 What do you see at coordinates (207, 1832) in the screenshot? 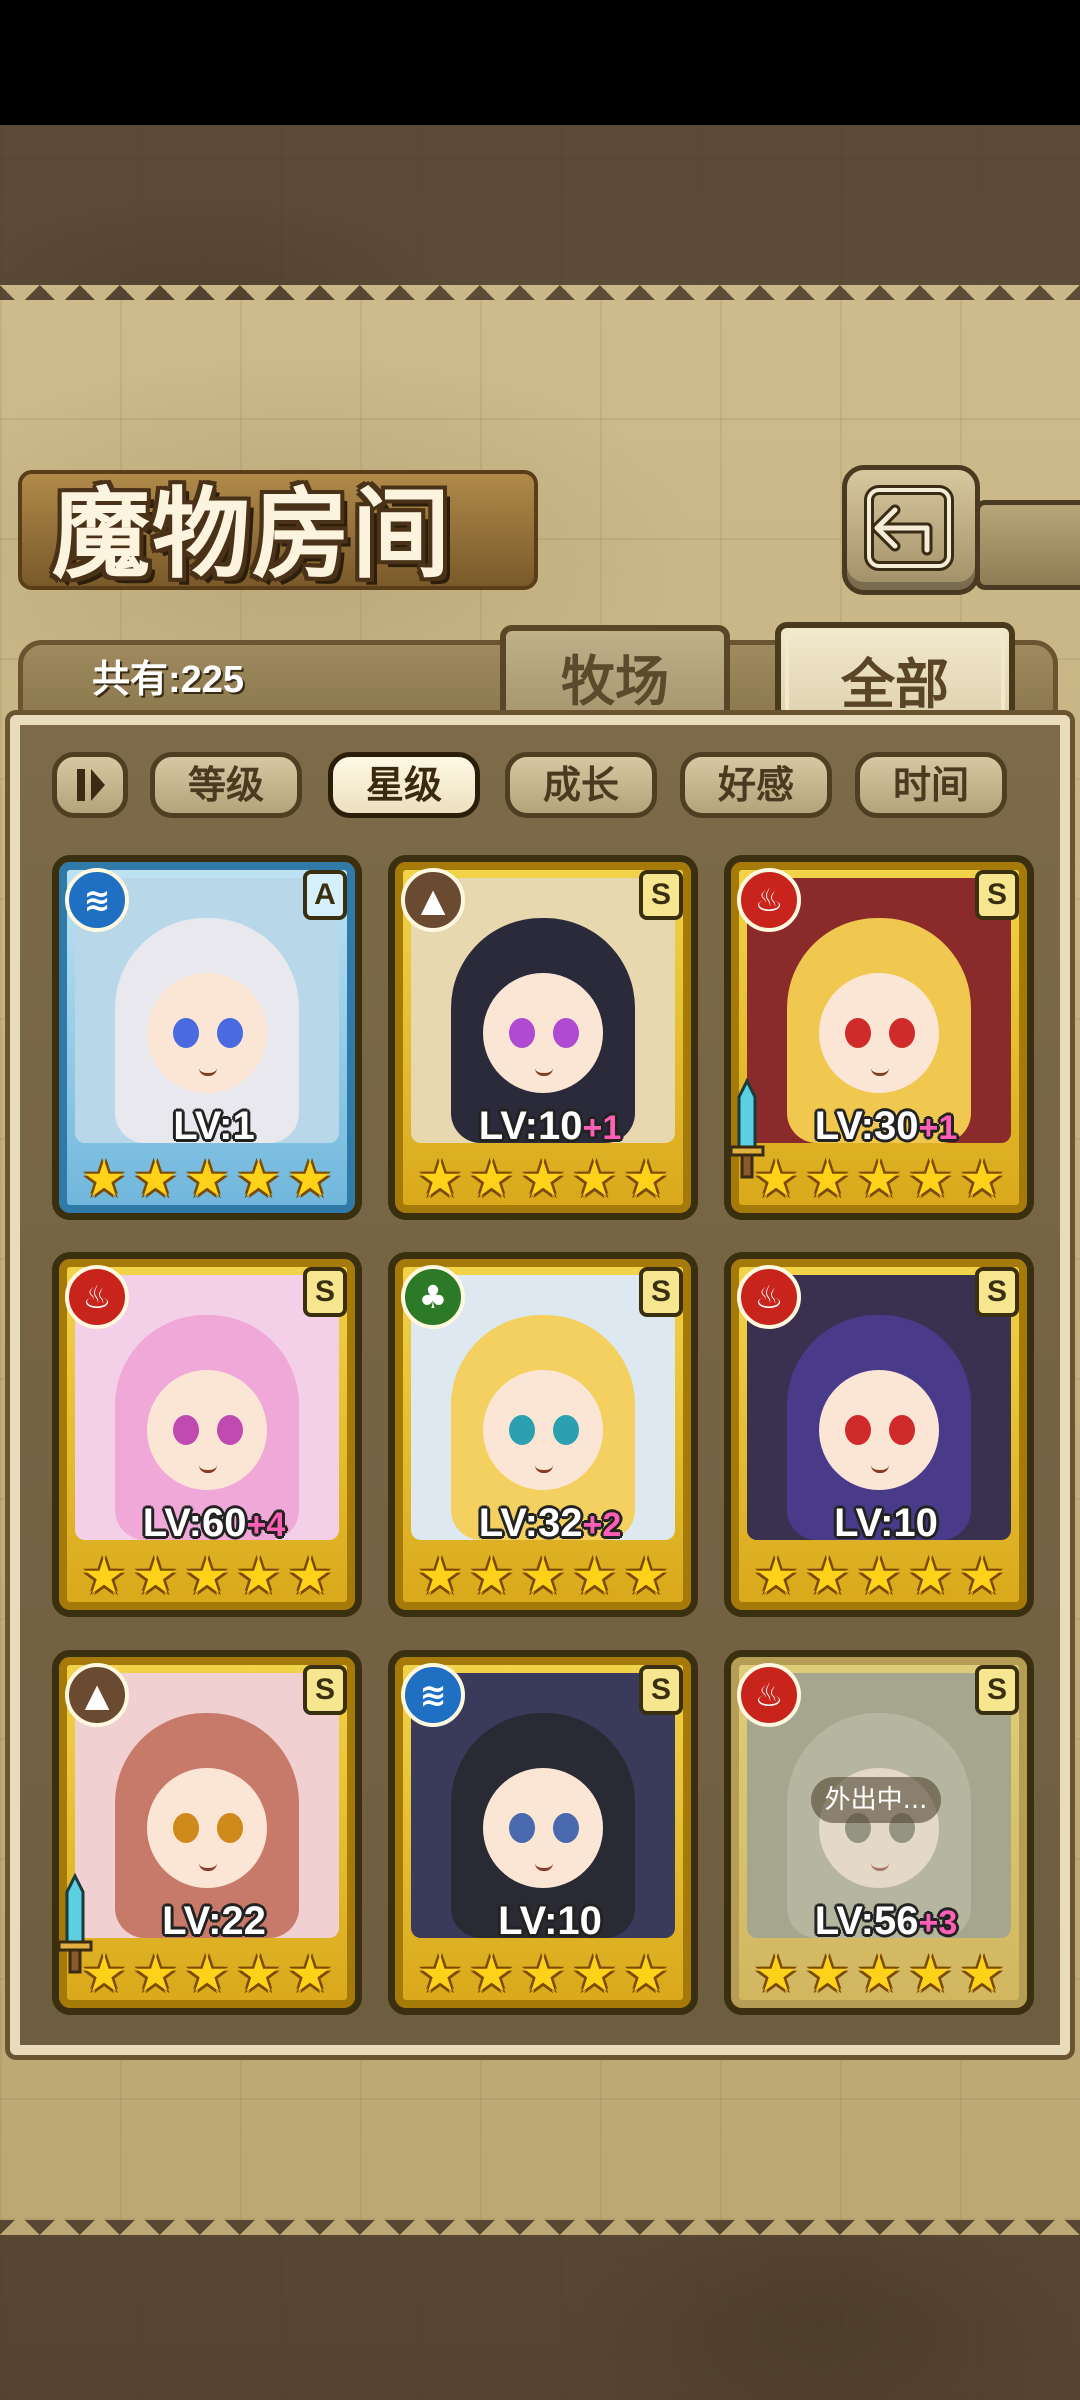
I see `monster-card: ▲ S LV:22 ★ ★ ★ ★ ★` at bounding box center [207, 1832].